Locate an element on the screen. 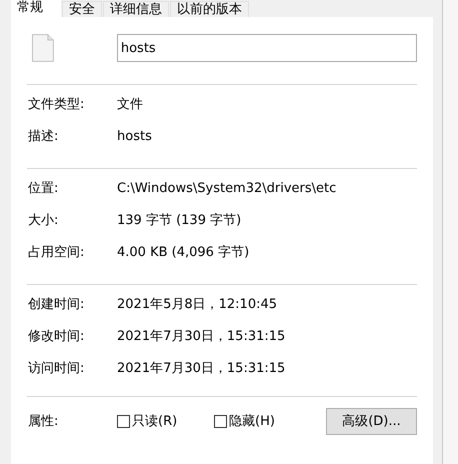  tab: 以前的版本 is located at coordinates (209, 9).